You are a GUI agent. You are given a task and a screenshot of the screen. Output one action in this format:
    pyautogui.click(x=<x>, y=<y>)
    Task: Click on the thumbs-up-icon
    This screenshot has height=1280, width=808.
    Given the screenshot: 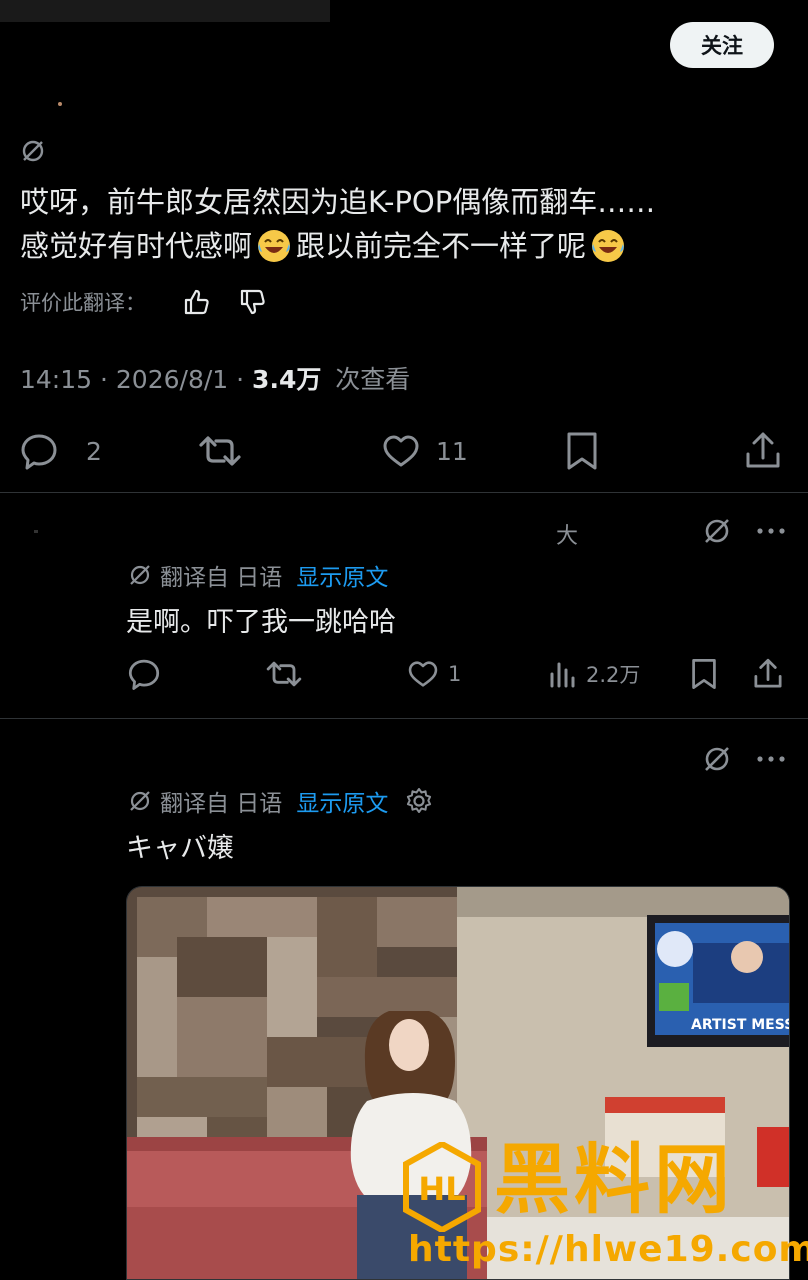 What is the action you would take?
    pyautogui.click(x=197, y=302)
    